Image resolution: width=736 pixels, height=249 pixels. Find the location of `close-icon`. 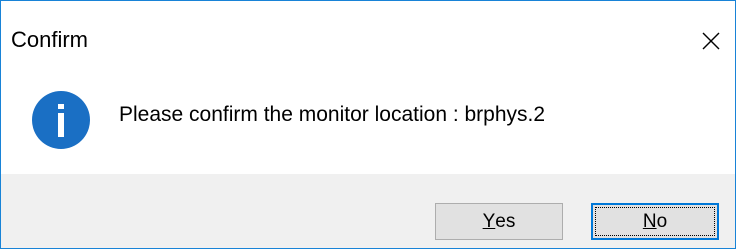

close-icon is located at coordinates (711, 41).